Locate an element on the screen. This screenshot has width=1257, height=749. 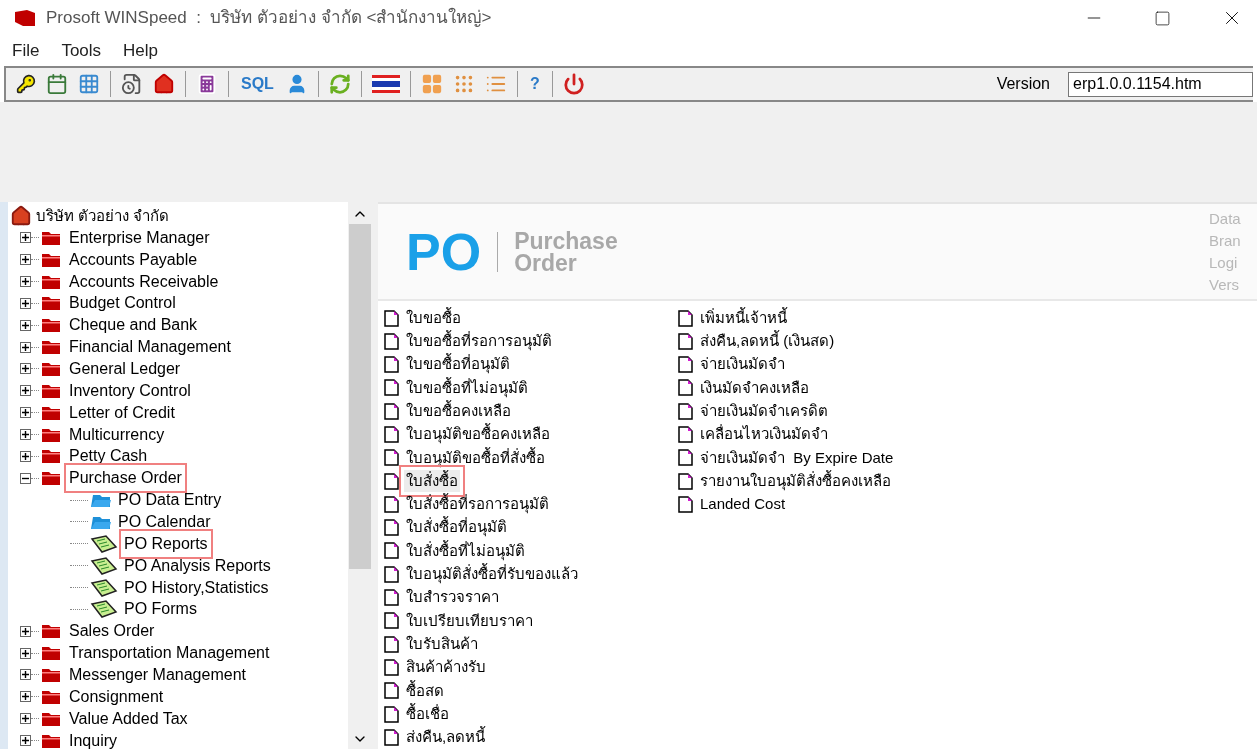
module-title: Purchase is located at coordinates (566, 240).